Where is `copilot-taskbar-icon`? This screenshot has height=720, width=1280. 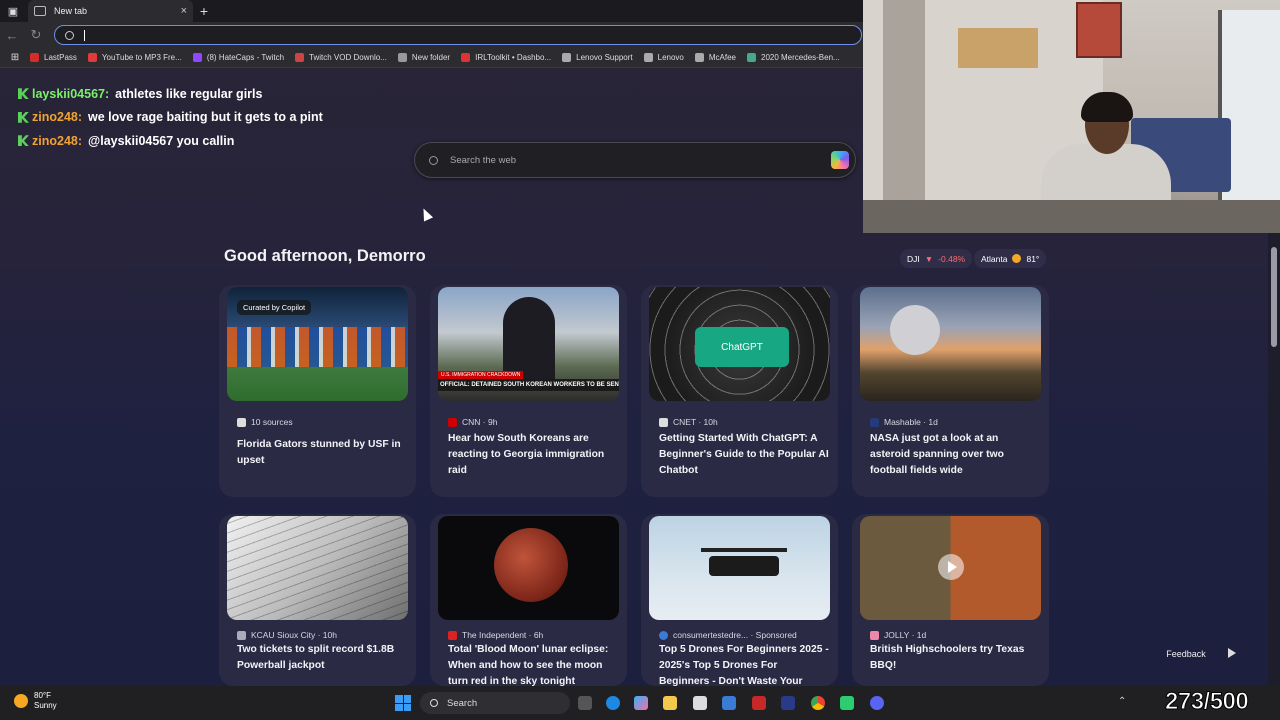
copilot-taskbar-icon is located at coordinates (641, 703).